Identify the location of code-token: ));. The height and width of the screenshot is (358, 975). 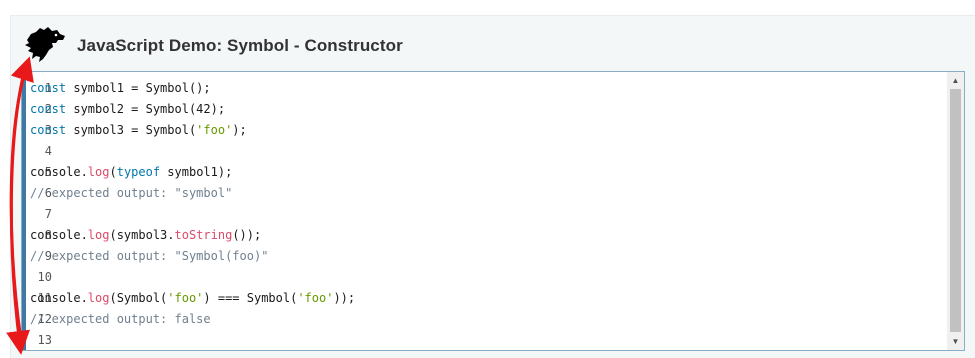
(344, 298).